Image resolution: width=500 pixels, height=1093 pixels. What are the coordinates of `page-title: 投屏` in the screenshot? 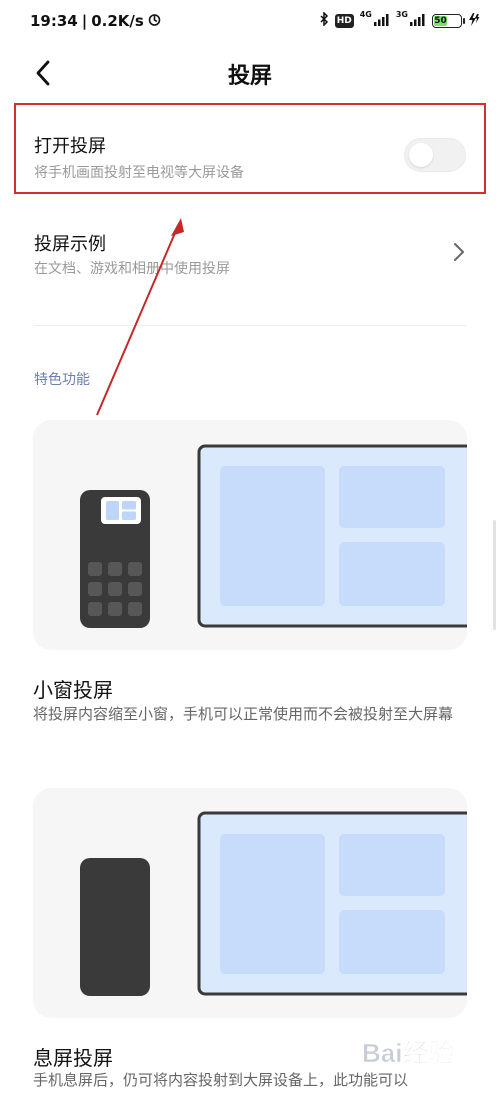 It's located at (249, 76).